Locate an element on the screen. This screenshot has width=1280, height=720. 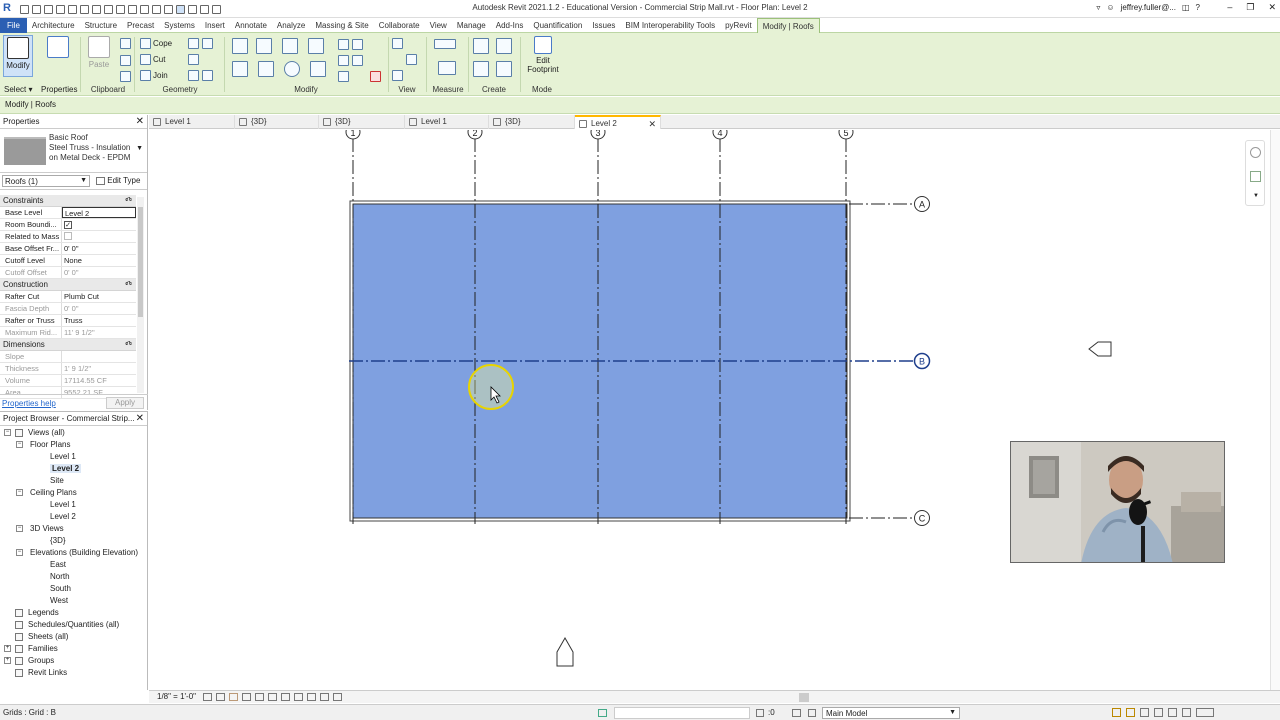
join-icon is located at coordinates (145, 75).